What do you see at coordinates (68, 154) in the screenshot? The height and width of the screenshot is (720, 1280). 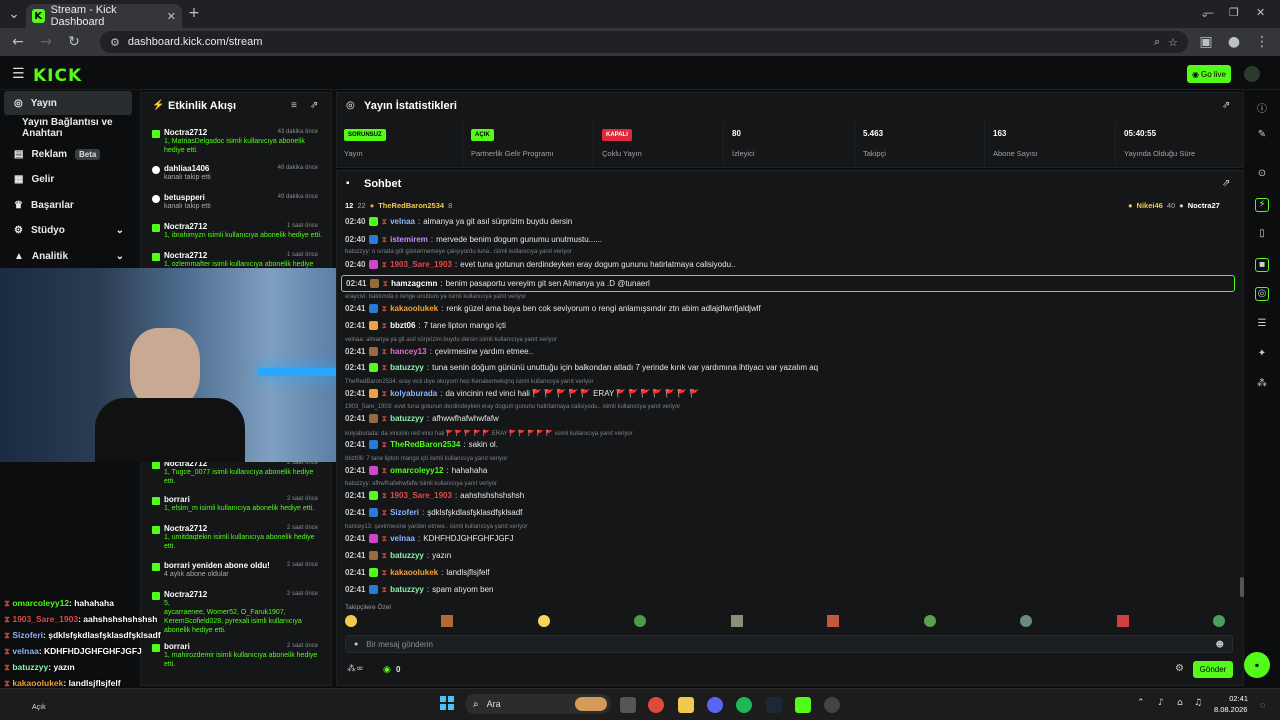 I see `sidebar-item-ads: ▤ Reklam Beta` at bounding box center [68, 154].